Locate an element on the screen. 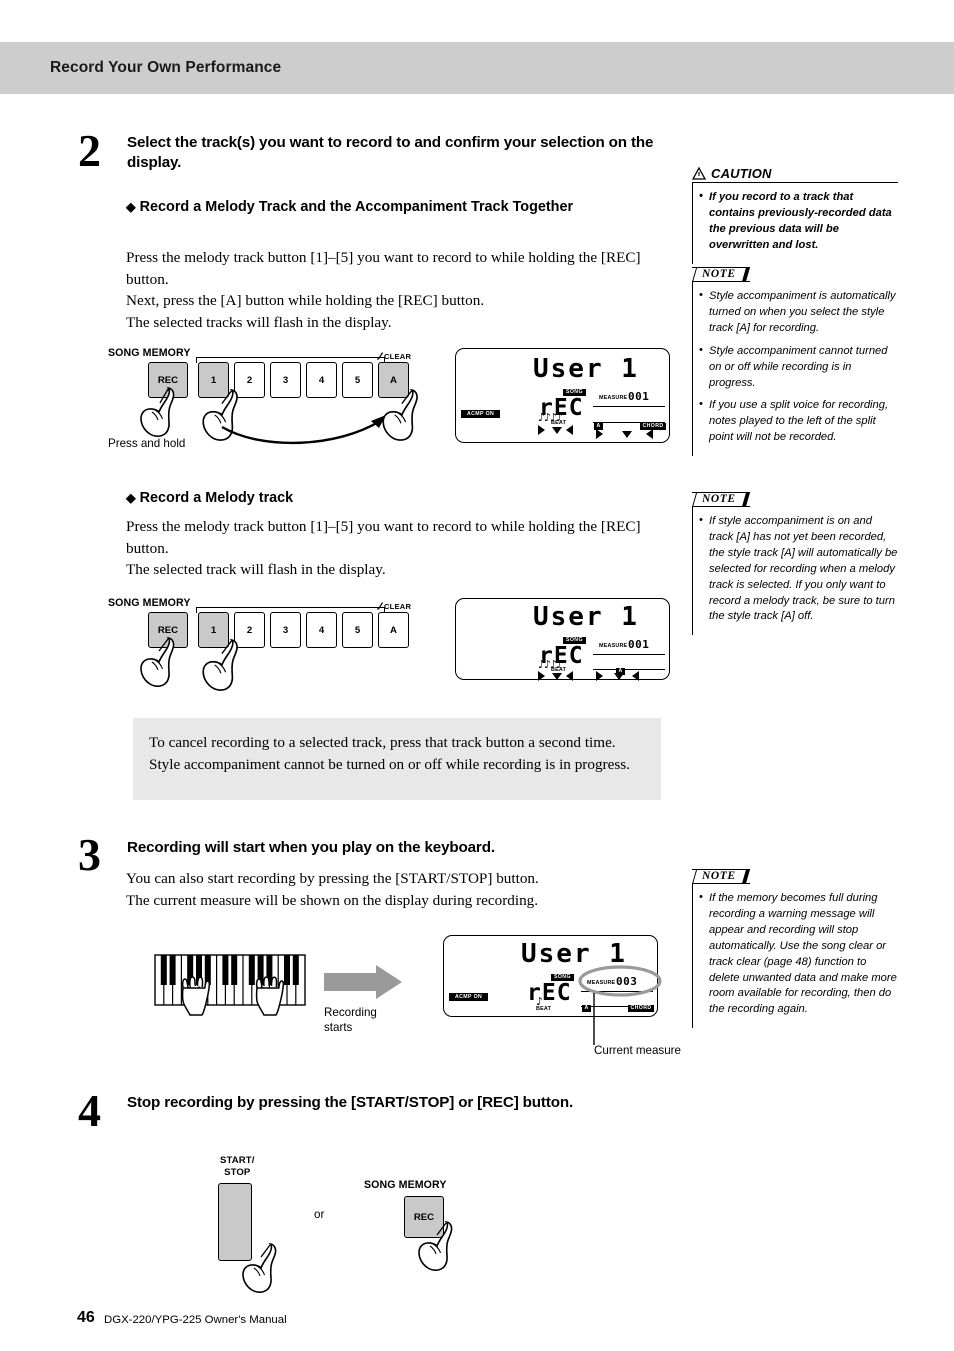 This screenshot has width=954, height=1351. measure-label-2: MEASURE is located at coordinates (613, 646).